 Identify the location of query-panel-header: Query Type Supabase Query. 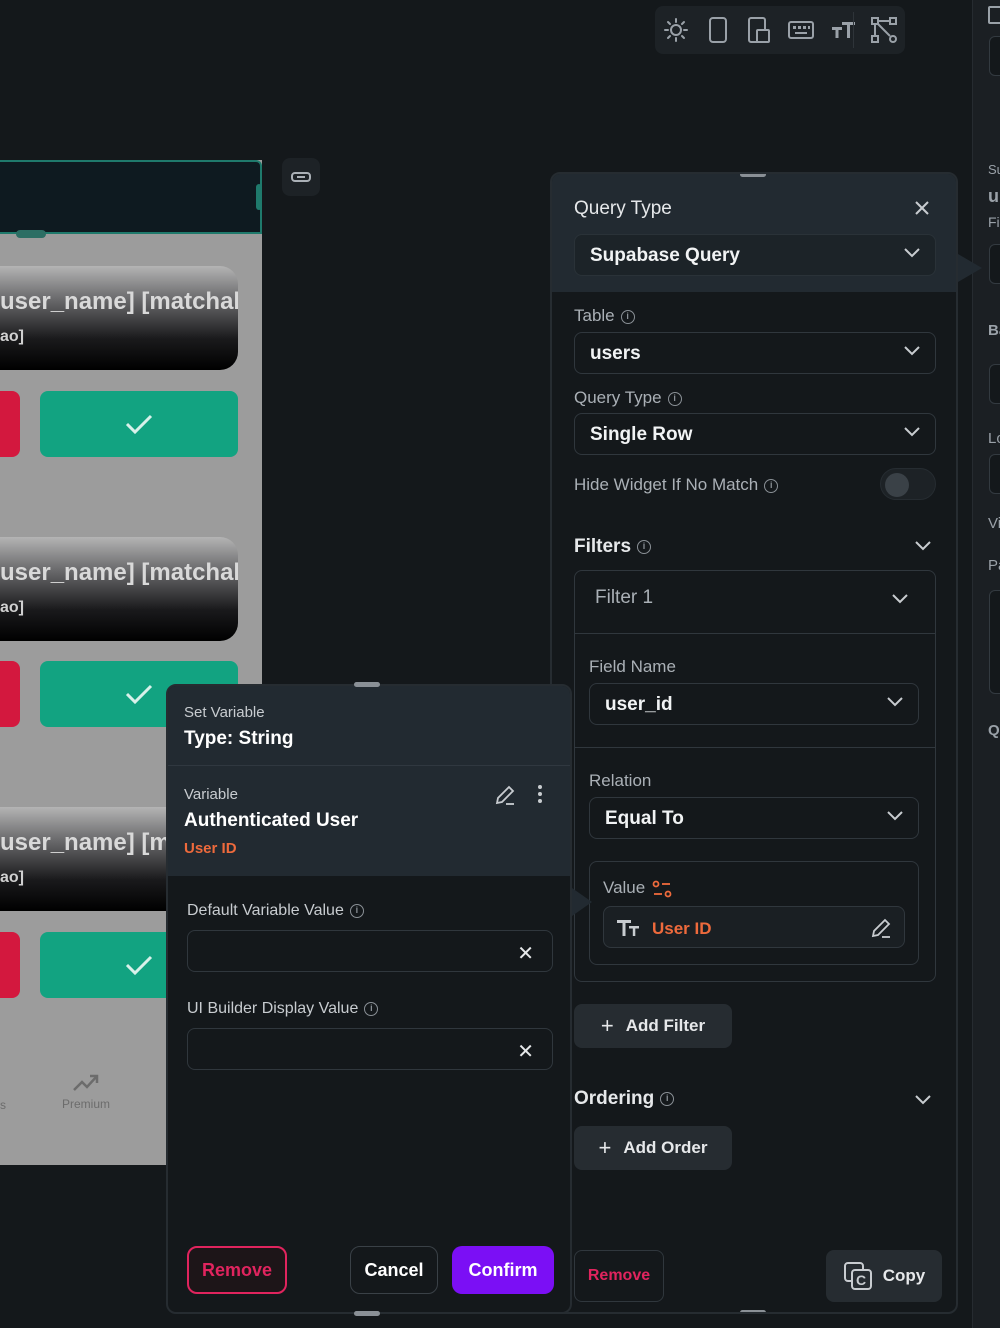
(754, 233).